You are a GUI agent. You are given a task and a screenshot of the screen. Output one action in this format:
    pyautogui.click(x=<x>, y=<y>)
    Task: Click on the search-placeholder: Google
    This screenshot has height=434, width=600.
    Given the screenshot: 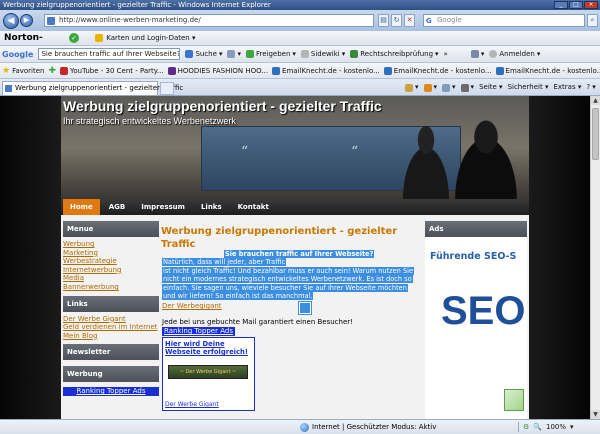 What is the action you would take?
    pyautogui.click(x=449, y=20)
    